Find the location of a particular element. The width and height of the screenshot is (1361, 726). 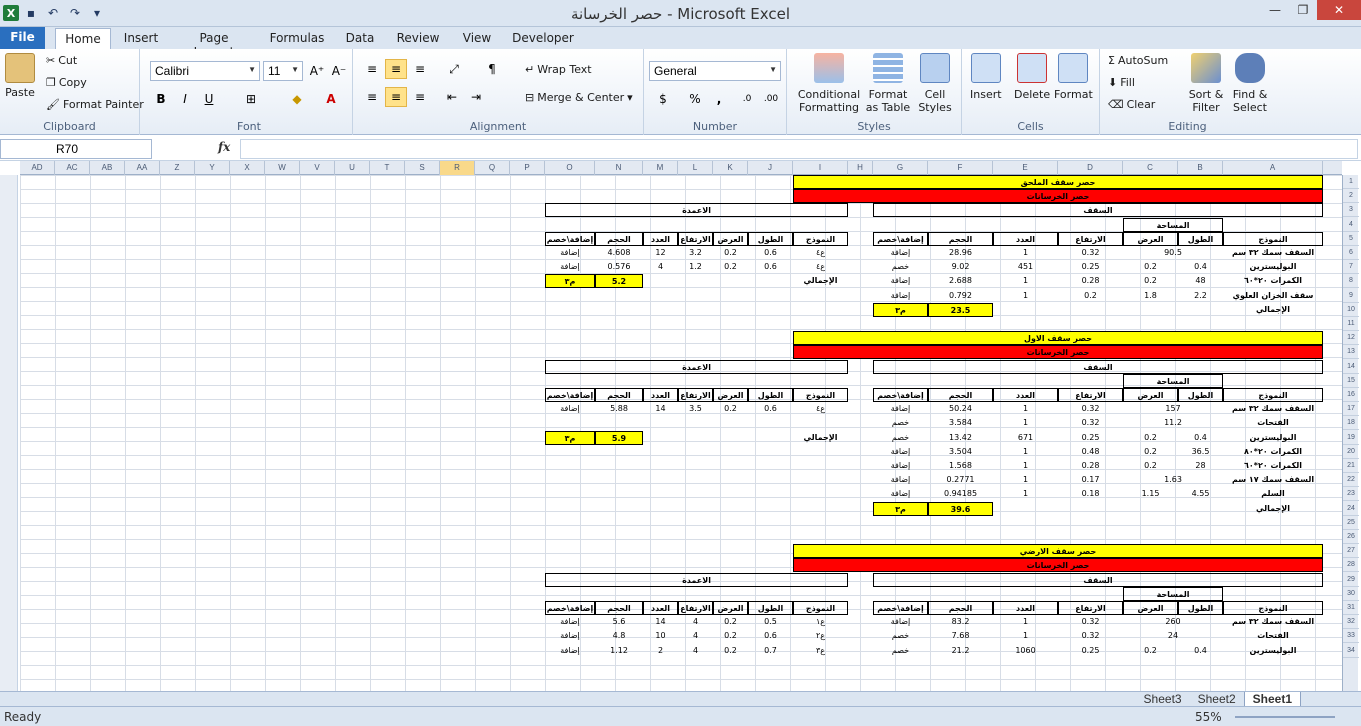

area-header: المساحة is located at coordinates (1173, 593).